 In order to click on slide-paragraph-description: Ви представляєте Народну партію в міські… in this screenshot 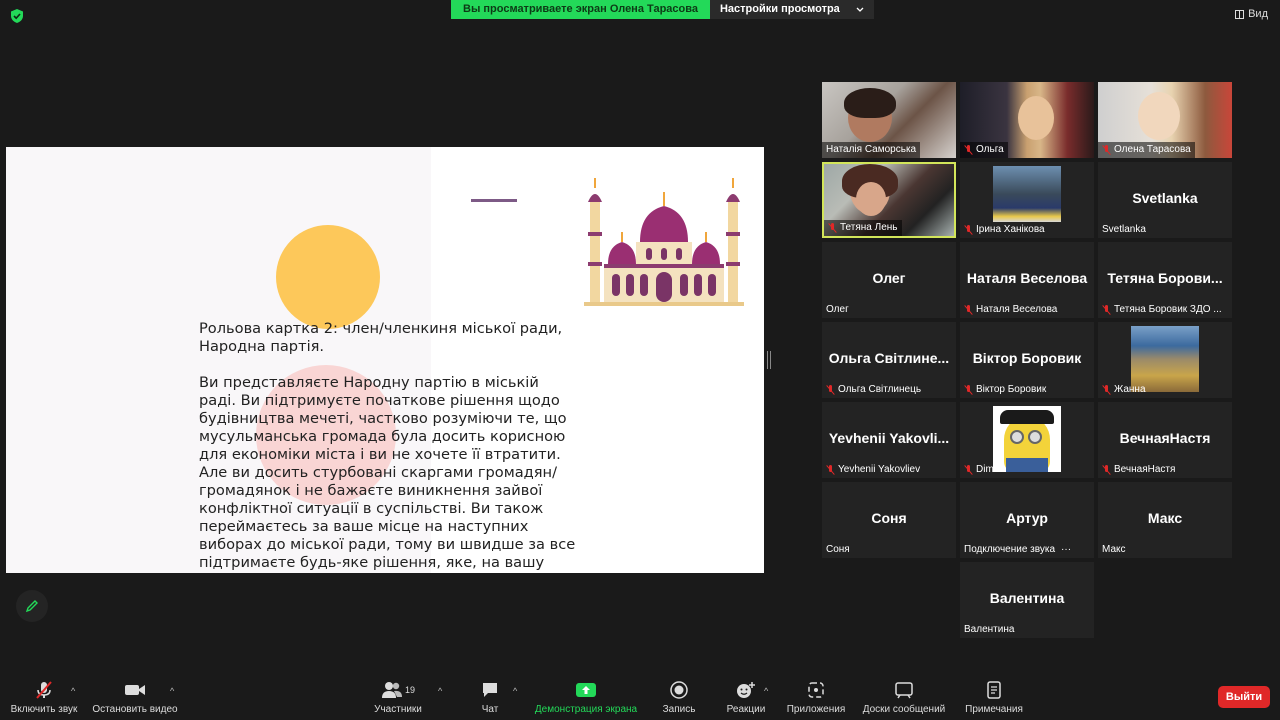, I will do `click(387, 473)`.